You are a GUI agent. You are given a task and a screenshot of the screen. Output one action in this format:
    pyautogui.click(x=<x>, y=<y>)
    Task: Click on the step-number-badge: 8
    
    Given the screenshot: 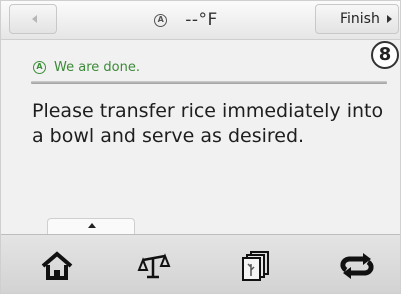 What is the action you would take?
    pyautogui.click(x=385, y=55)
    